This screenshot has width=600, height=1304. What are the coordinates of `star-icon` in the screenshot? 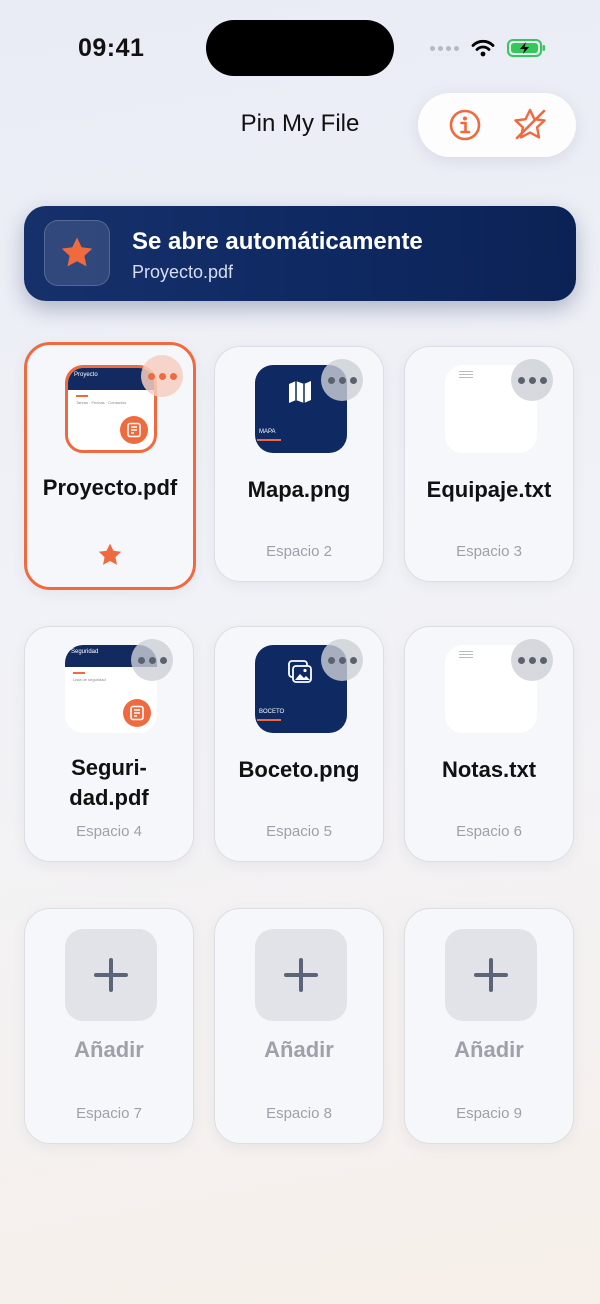 It's located at (77, 252).